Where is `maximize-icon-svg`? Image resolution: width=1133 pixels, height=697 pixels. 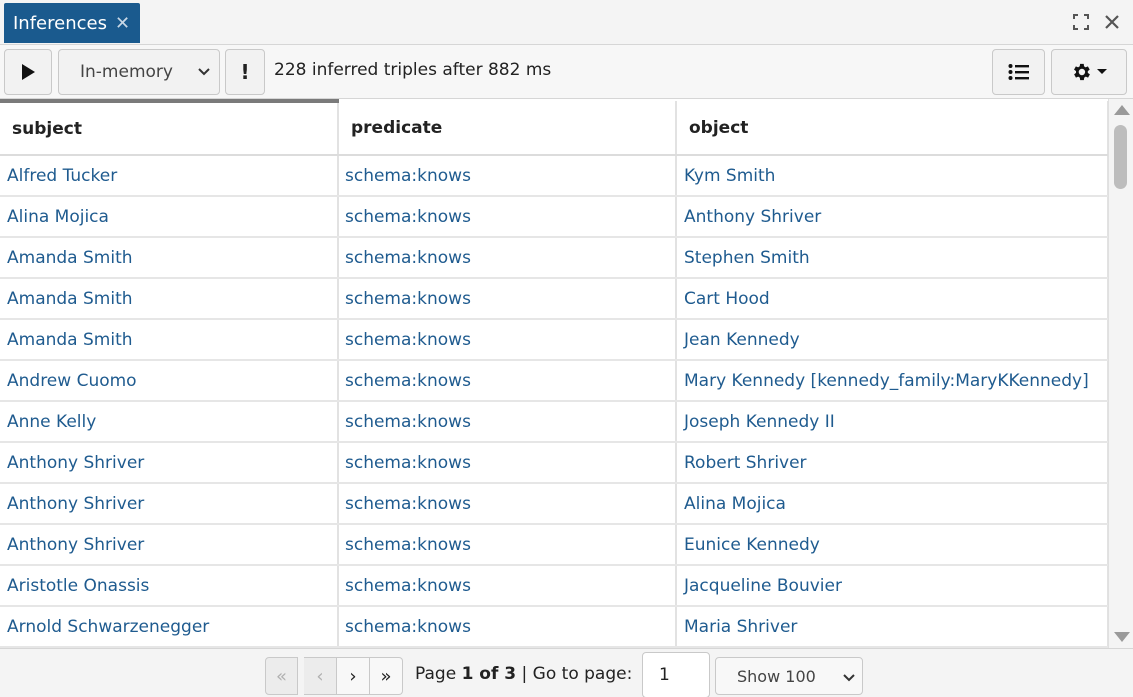
maximize-icon-svg is located at coordinates (1081, 22).